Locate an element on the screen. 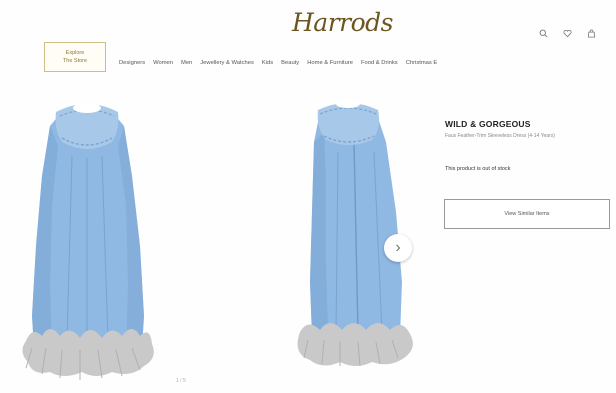 Image resolution: width=616 pixels, height=393 pixels. bag-icon is located at coordinates (591, 33).